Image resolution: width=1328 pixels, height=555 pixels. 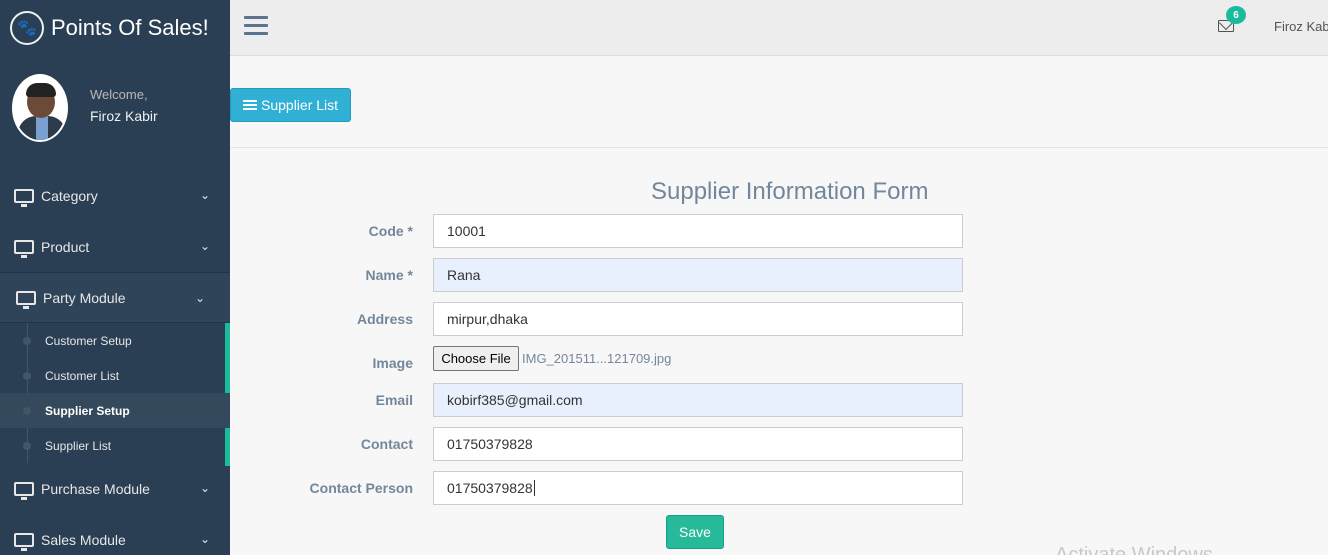 What do you see at coordinates (115, 410) in the screenshot?
I see `submenu-supplier-setup: Supplier Setup` at bounding box center [115, 410].